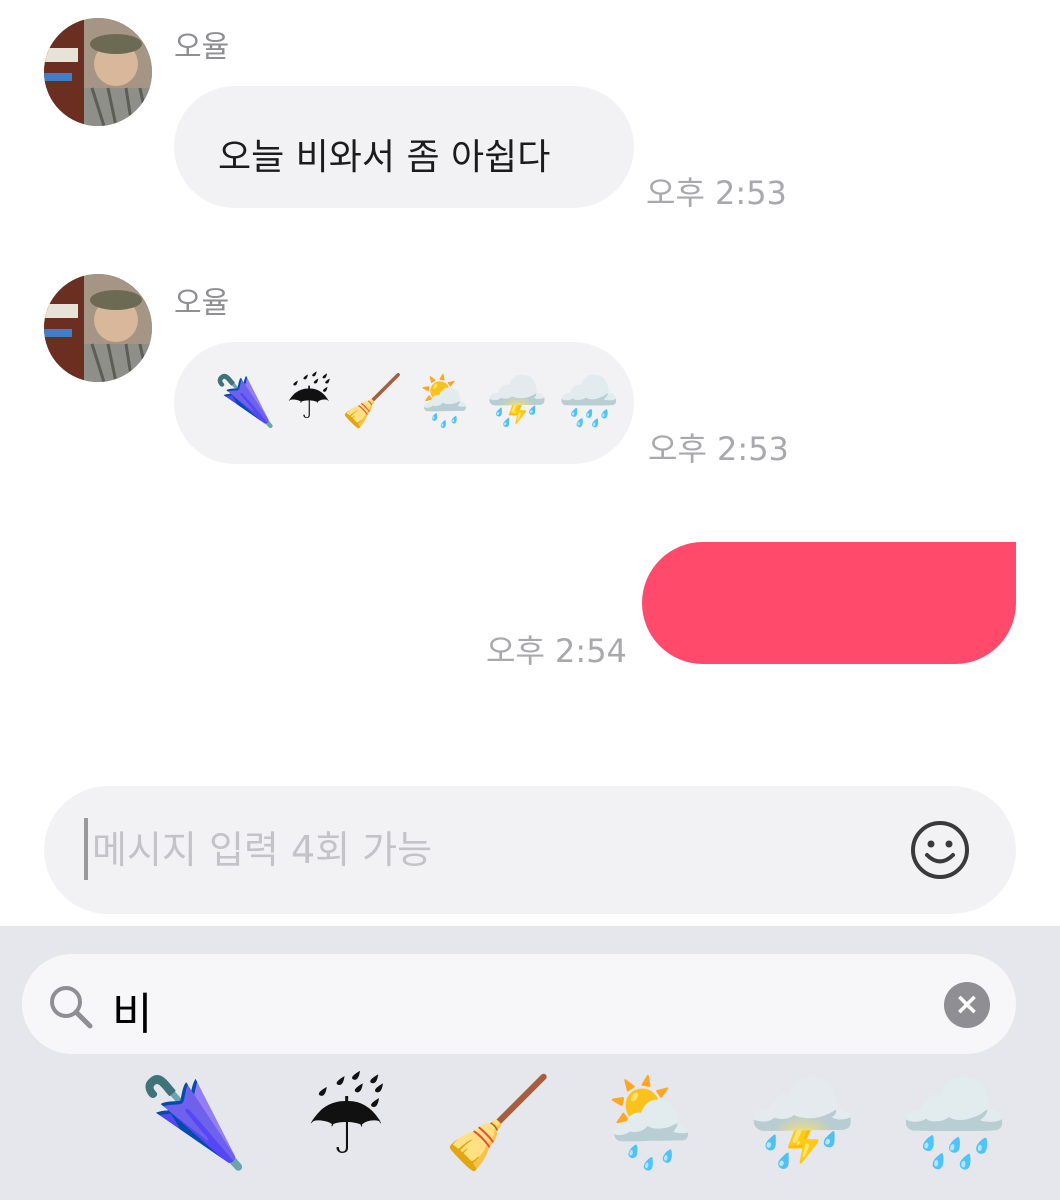 The height and width of the screenshot is (1200, 1060). Describe the element at coordinates (498, 1123) in the screenshot. I see `broom-emoji-key: 🧹` at that location.